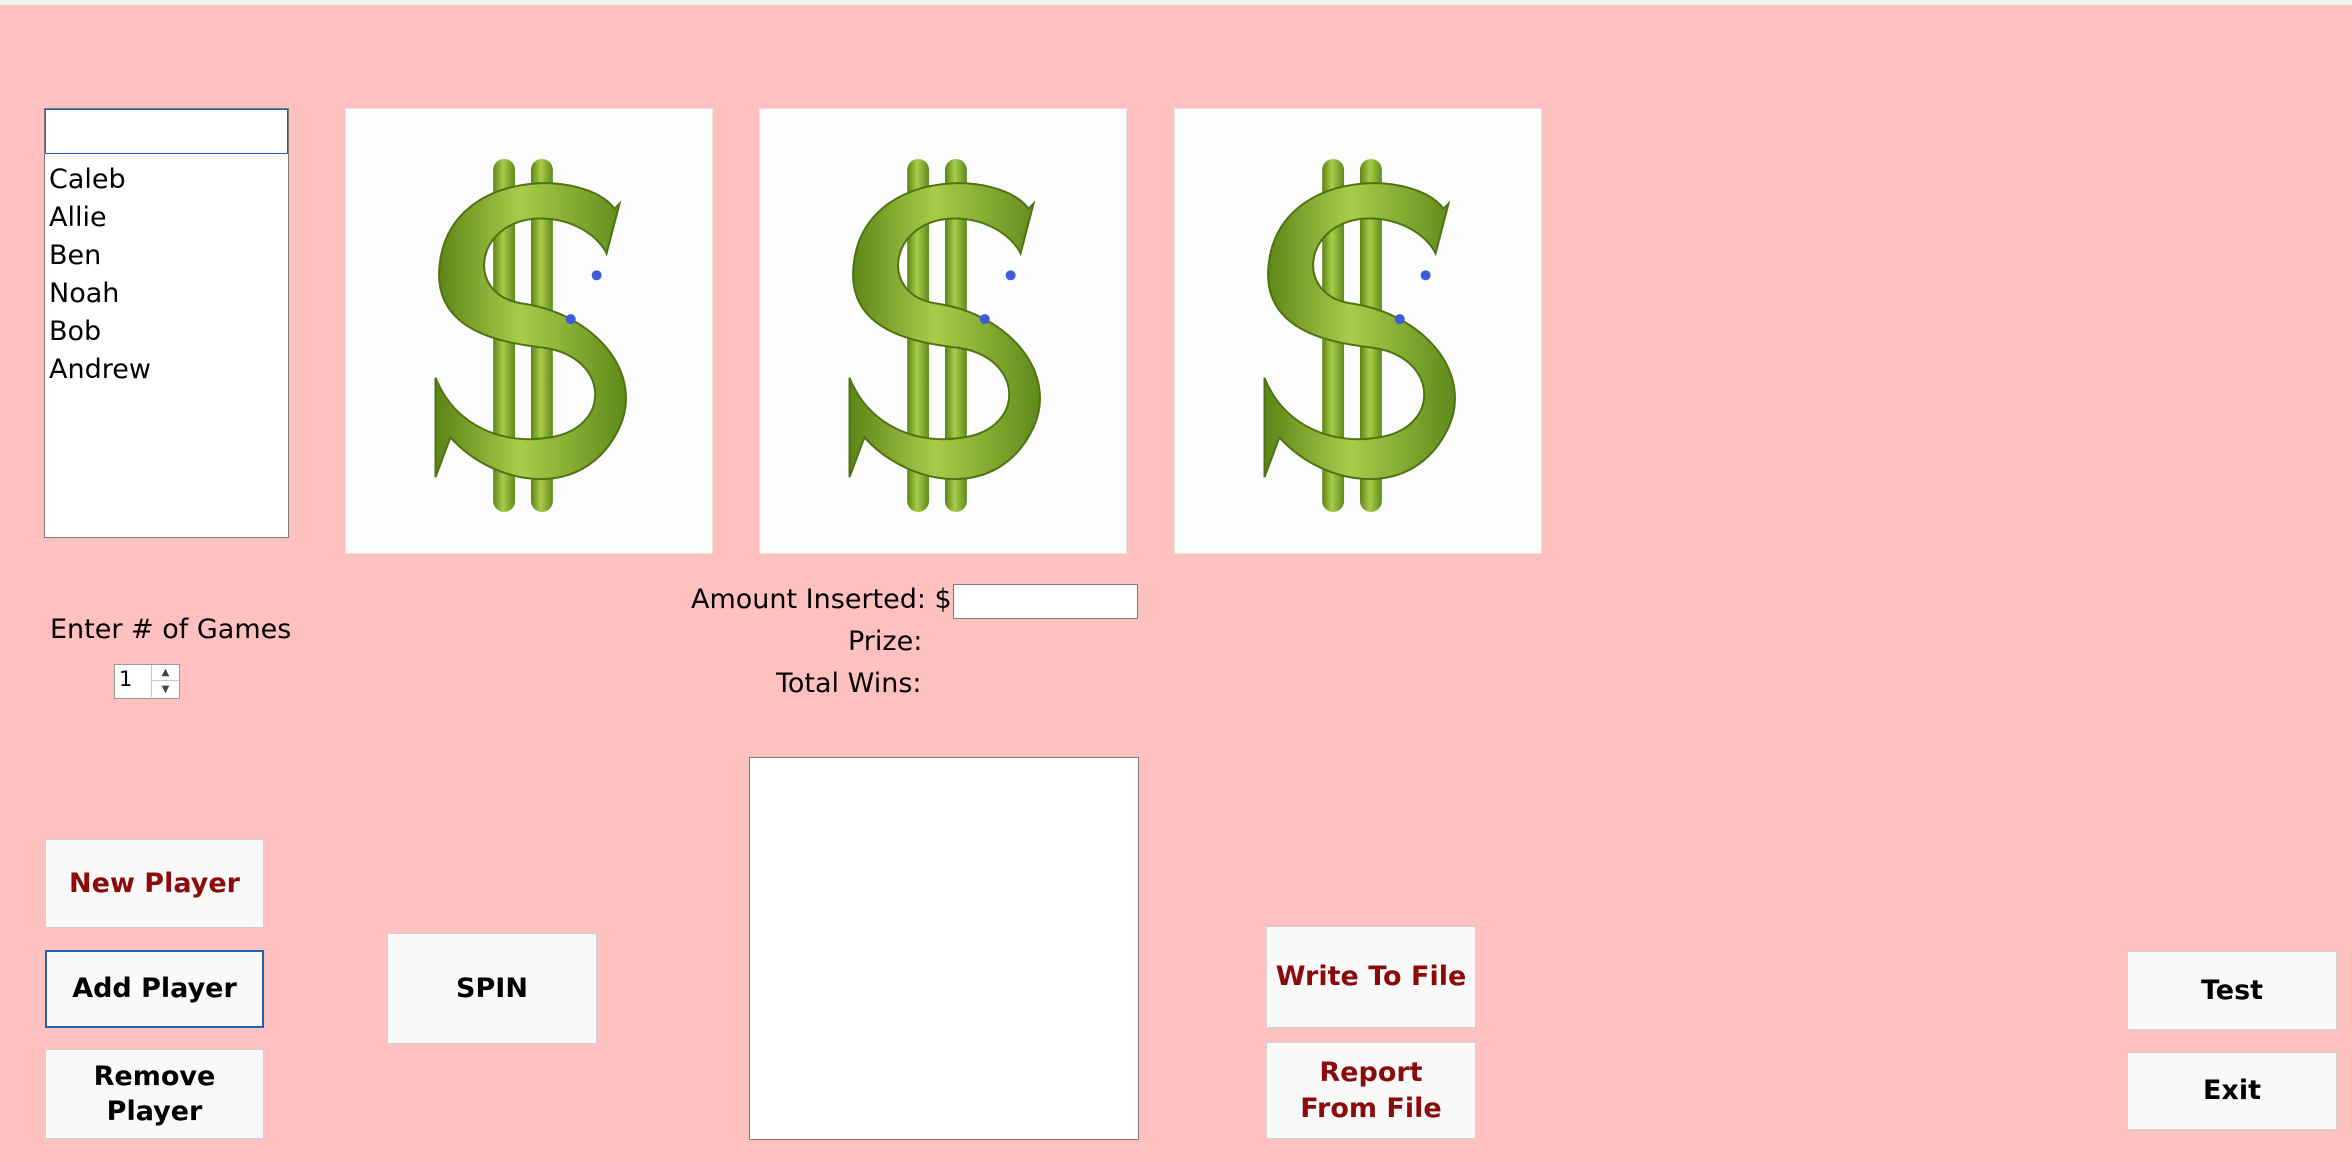  Describe the element at coordinates (821, 599) in the screenshot. I see `amount-inserted-label: Amount Inserted: $` at that location.